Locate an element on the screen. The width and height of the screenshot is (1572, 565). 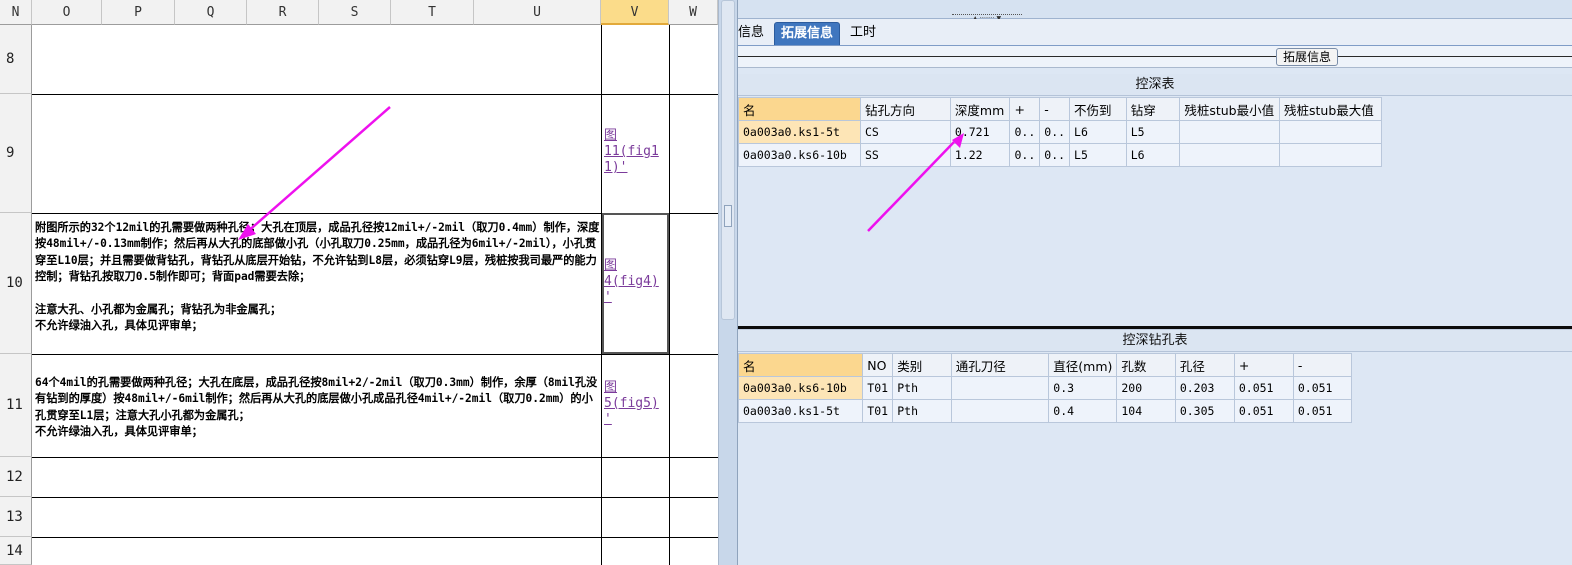
column-header: - is located at coordinates (1322, 365).